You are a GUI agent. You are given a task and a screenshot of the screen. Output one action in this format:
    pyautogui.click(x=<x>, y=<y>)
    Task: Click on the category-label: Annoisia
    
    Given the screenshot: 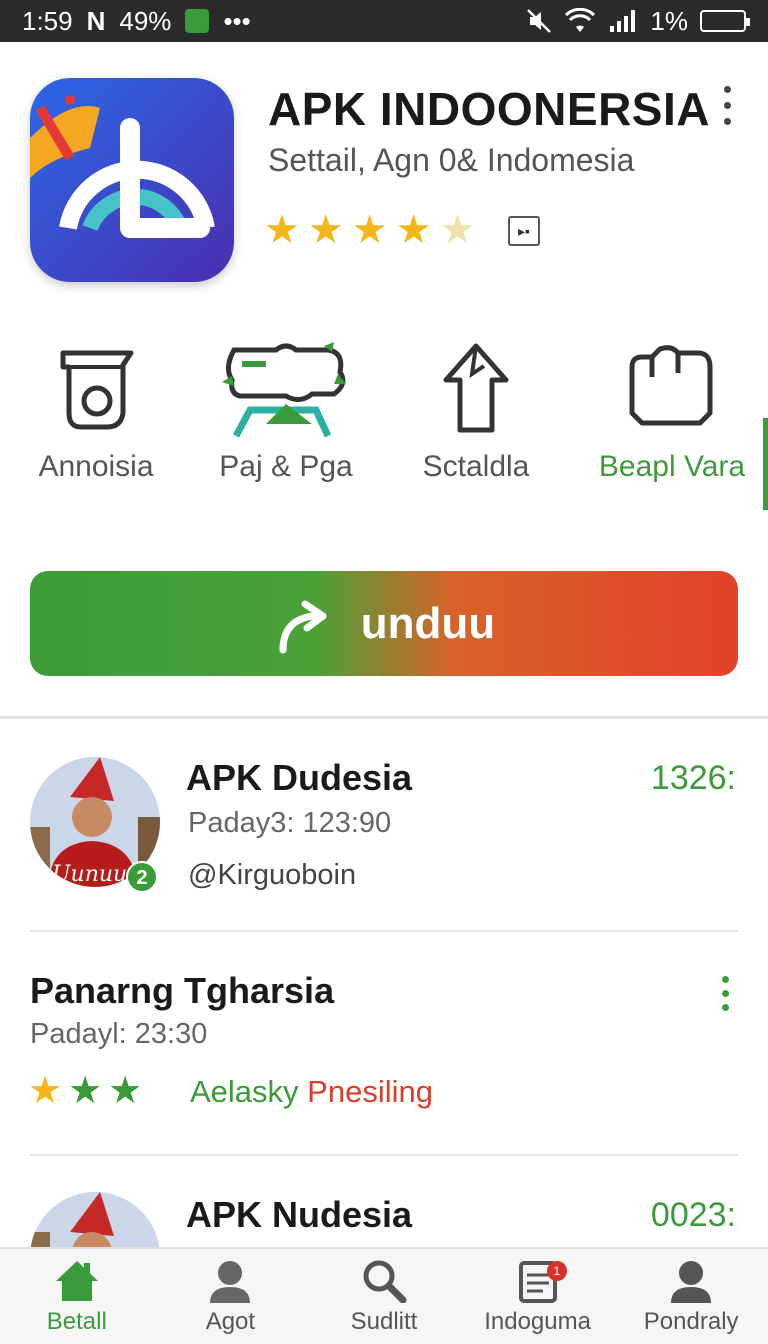 What is the action you would take?
    pyautogui.click(x=96, y=466)
    